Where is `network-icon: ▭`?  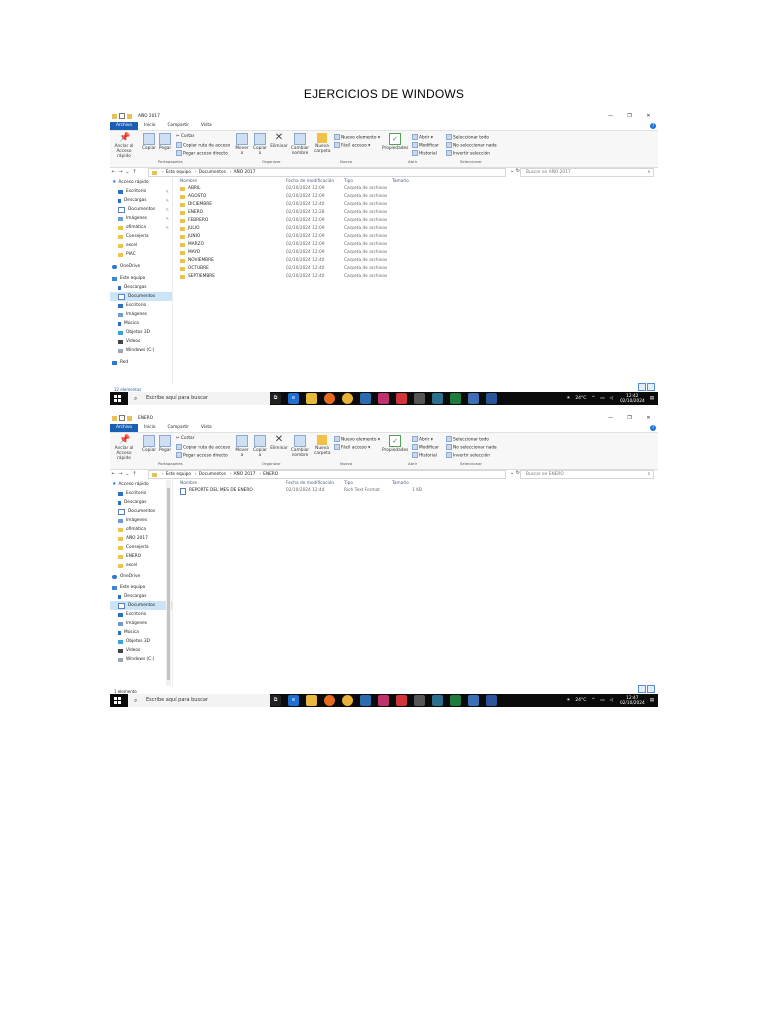
network-icon: ▭ is located at coordinates (602, 700).